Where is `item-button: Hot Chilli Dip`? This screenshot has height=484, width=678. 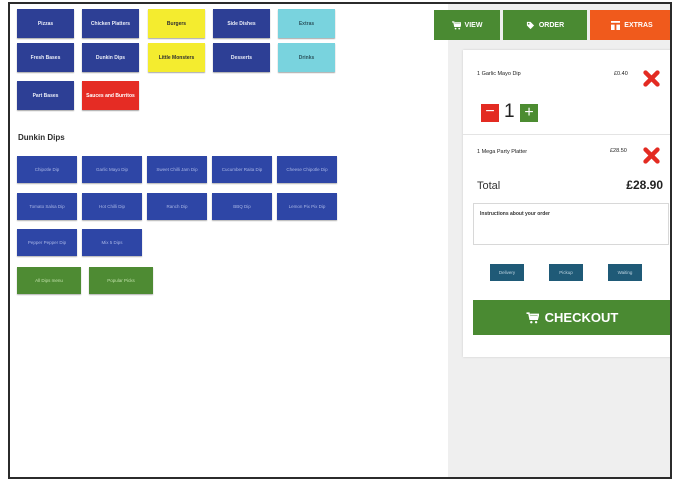 item-button: Hot Chilli Dip is located at coordinates (112, 206).